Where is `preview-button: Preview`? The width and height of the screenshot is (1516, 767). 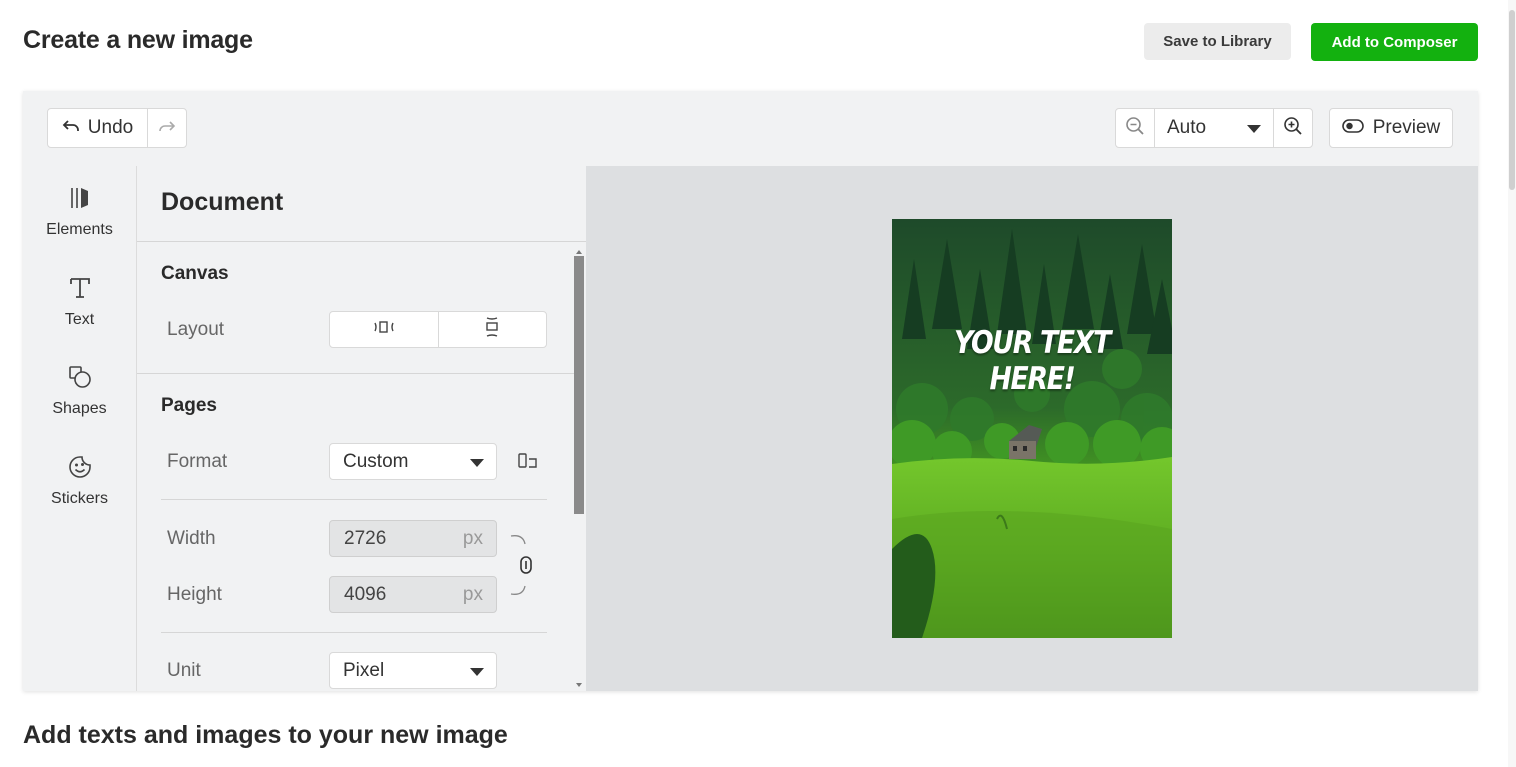 preview-button: Preview is located at coordinates (1391, 128).